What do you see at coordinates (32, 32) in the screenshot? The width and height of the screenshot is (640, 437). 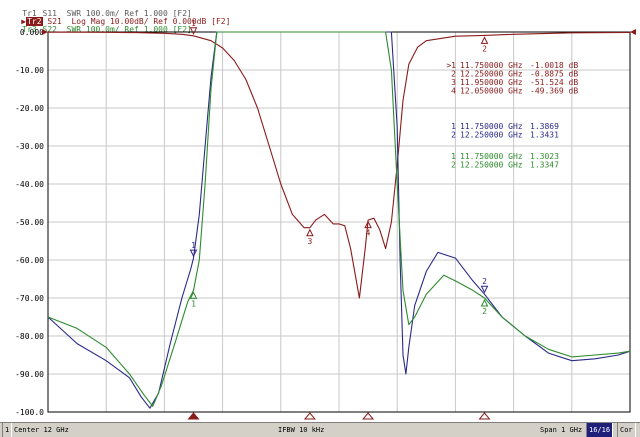 I see `y-tick-label: 0.000` at bounding box center [32, 32].